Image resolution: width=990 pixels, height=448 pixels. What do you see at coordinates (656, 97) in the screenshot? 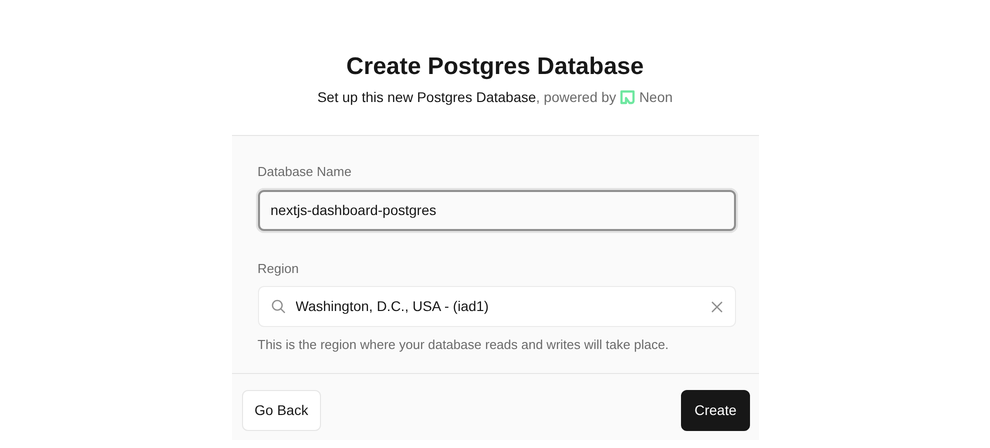
I see `brand-name: Neon` at bounding box center [656, 97].